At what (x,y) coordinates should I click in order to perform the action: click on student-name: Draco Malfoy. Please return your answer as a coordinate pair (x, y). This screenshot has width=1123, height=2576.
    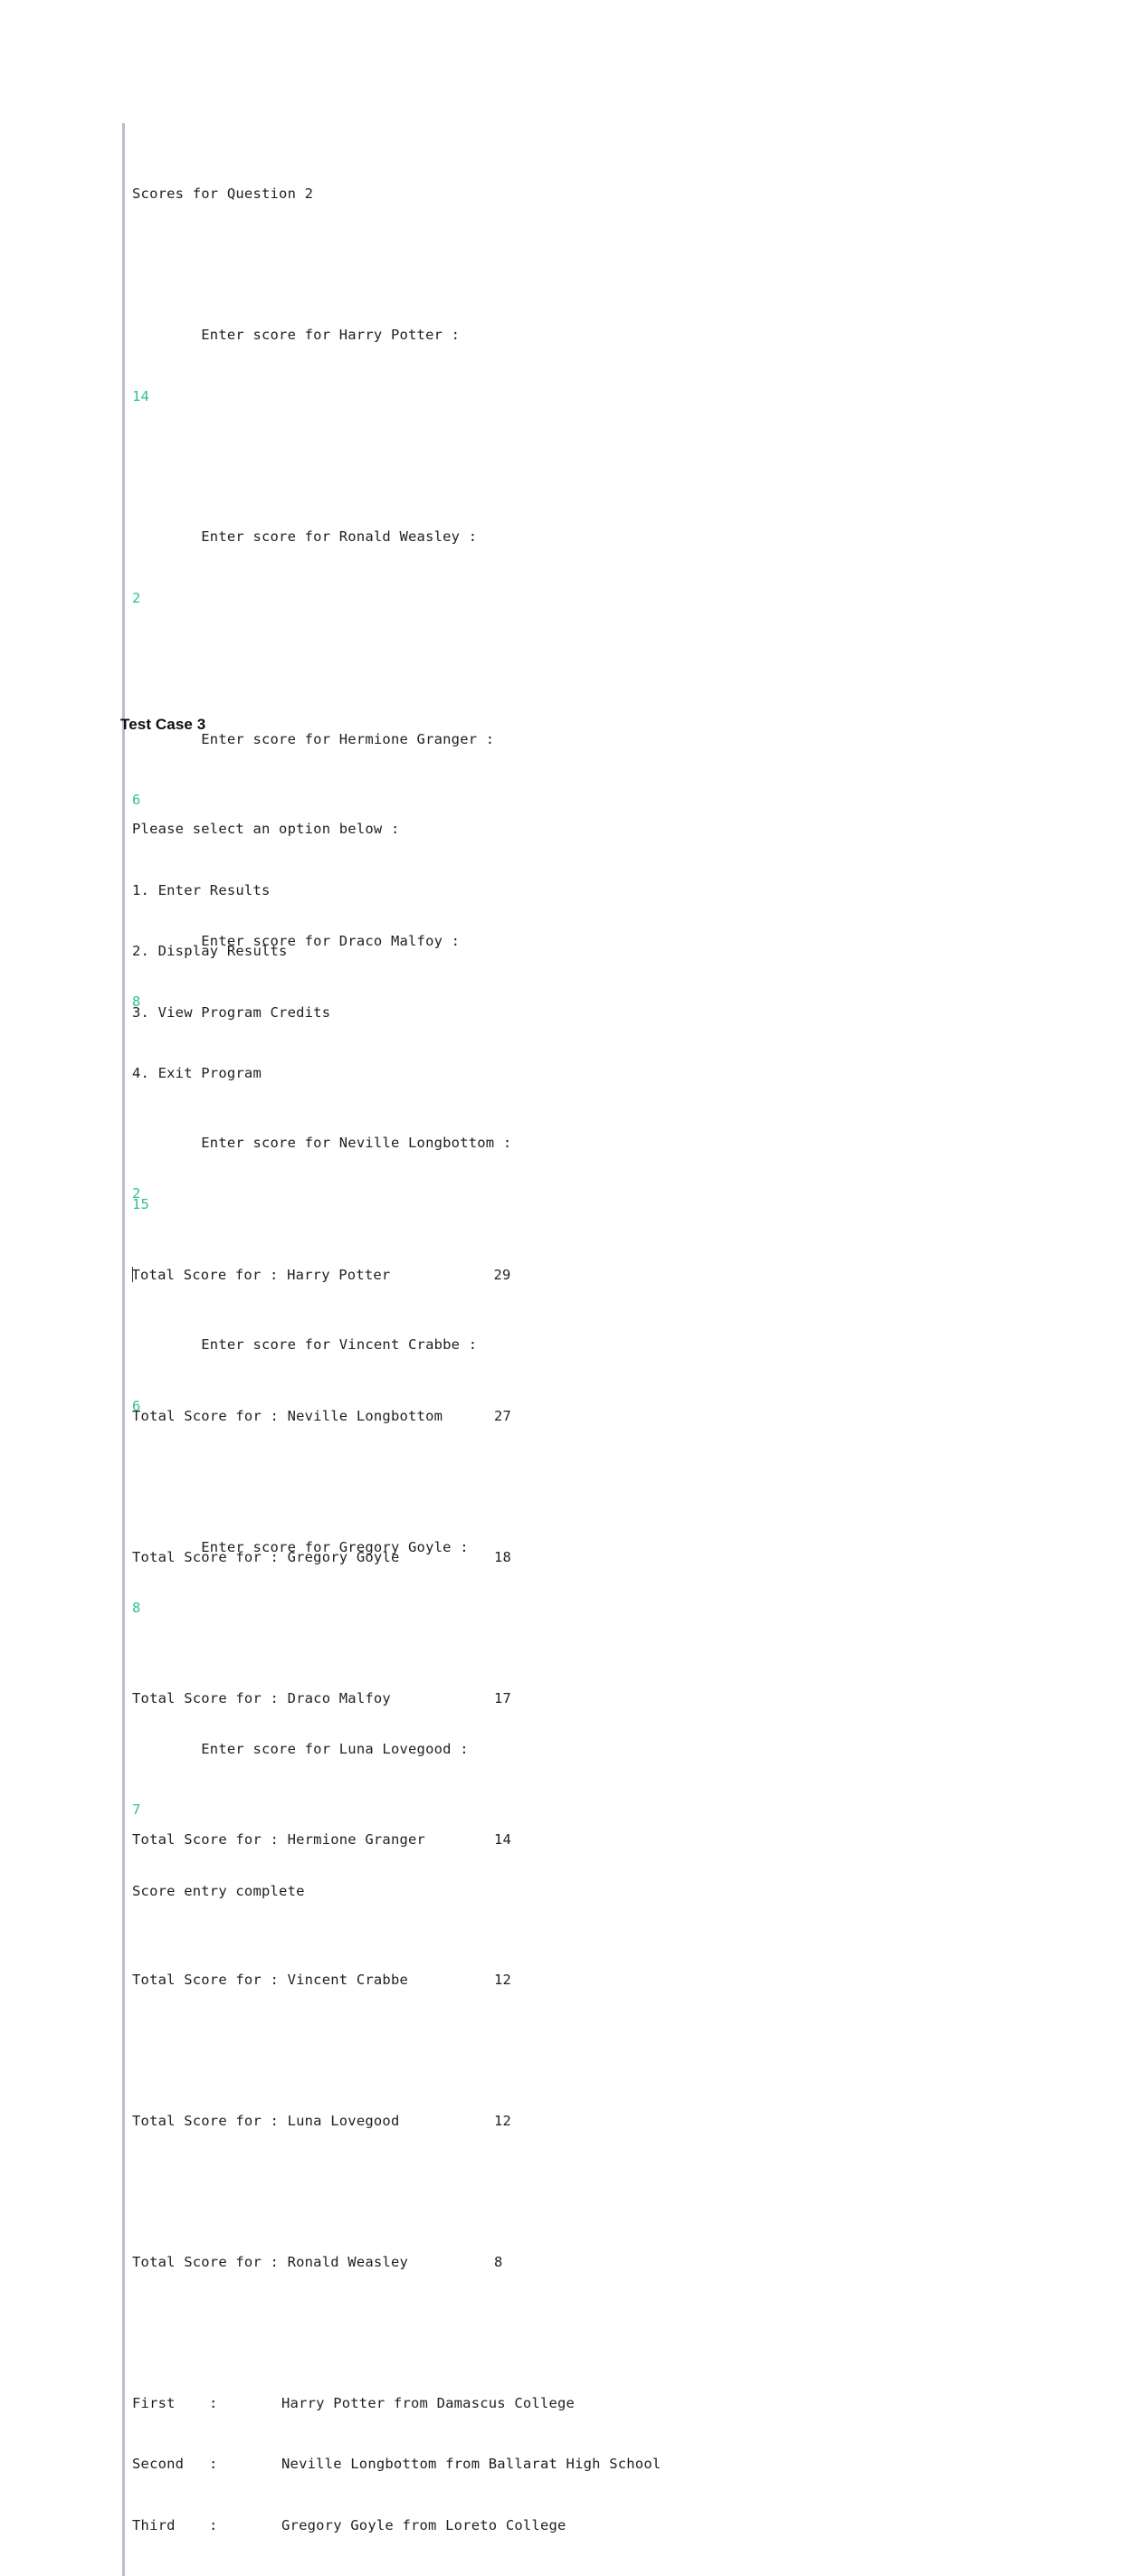
    Looking at the image, I should click on (339, 1697).